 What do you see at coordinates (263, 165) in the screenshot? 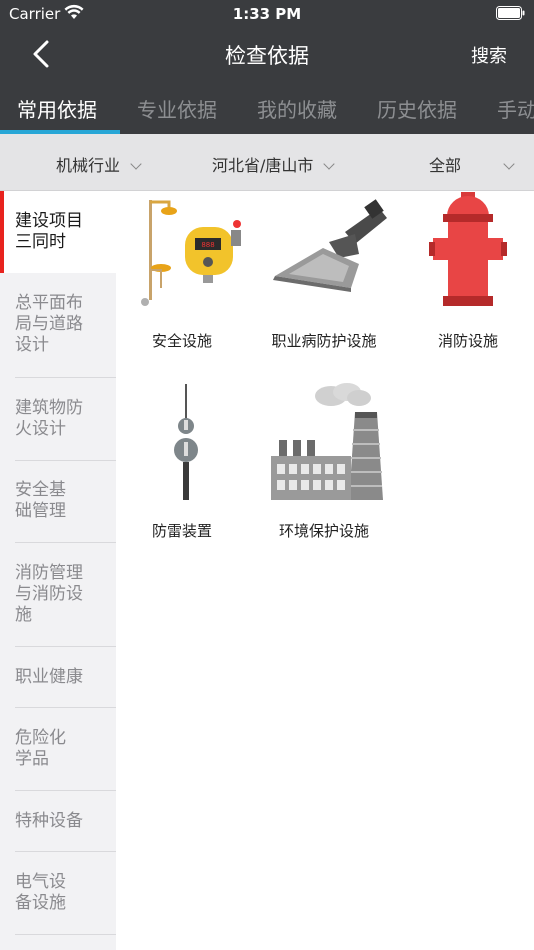
I see `region-filter-label: 河北省/唐山市` at bounding box center [263, 165].